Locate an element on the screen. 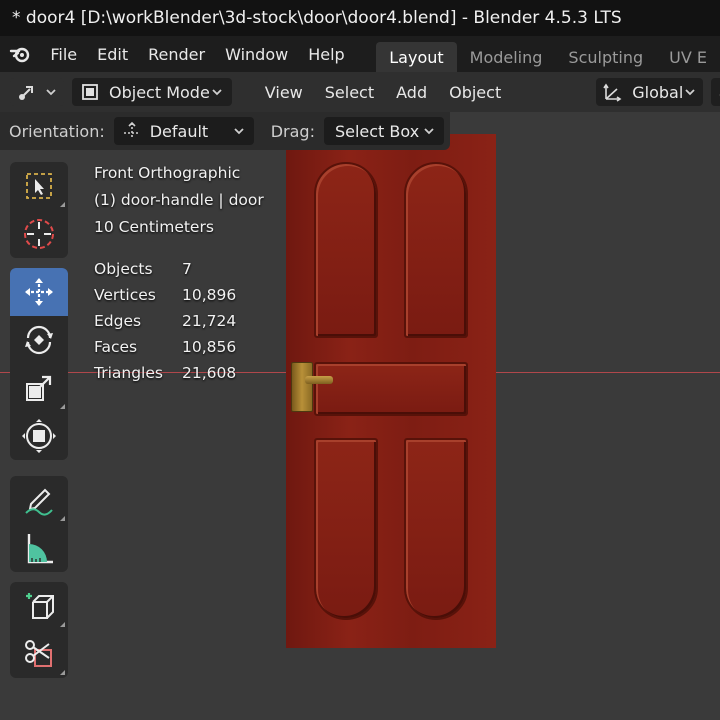 This screenshot has height=720, width=720. object-mode-icon is located at coordinates (90, 92).